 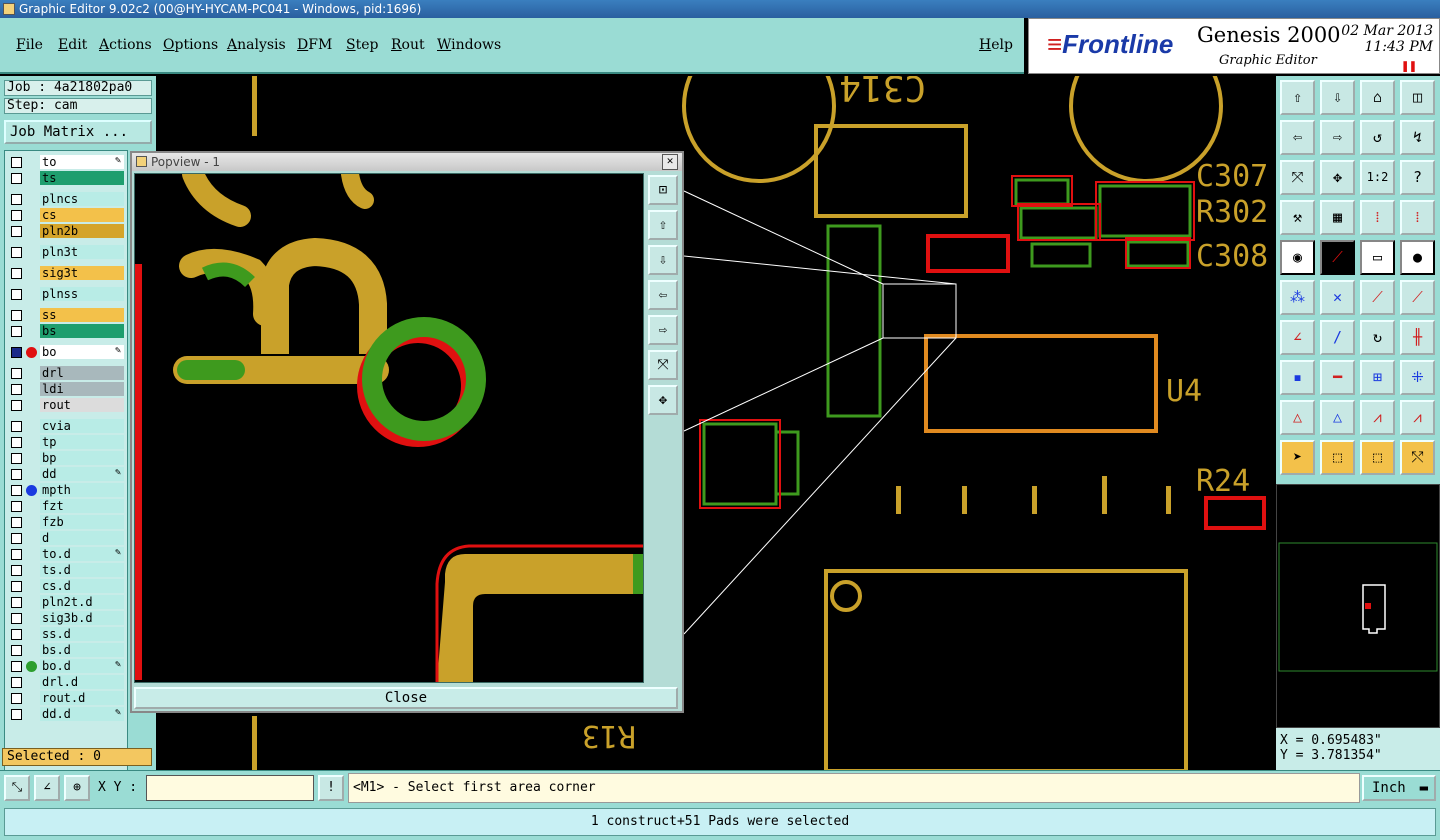 What do you see at coordinates (67, 506) in the screenshot?
I see `layer-row-fzt: fzt` at bounding box center [67, 506].